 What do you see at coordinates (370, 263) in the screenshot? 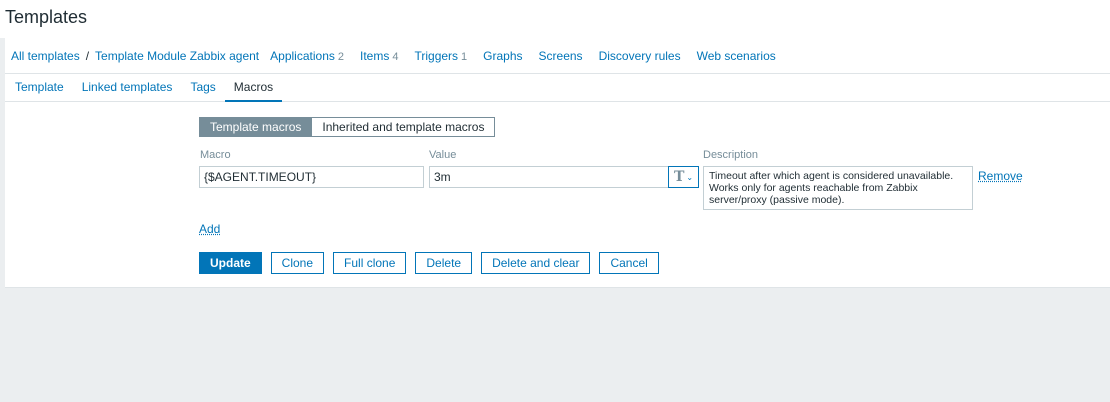
I see `full-clone-button: Full clone` at bounding box center [370, 263].